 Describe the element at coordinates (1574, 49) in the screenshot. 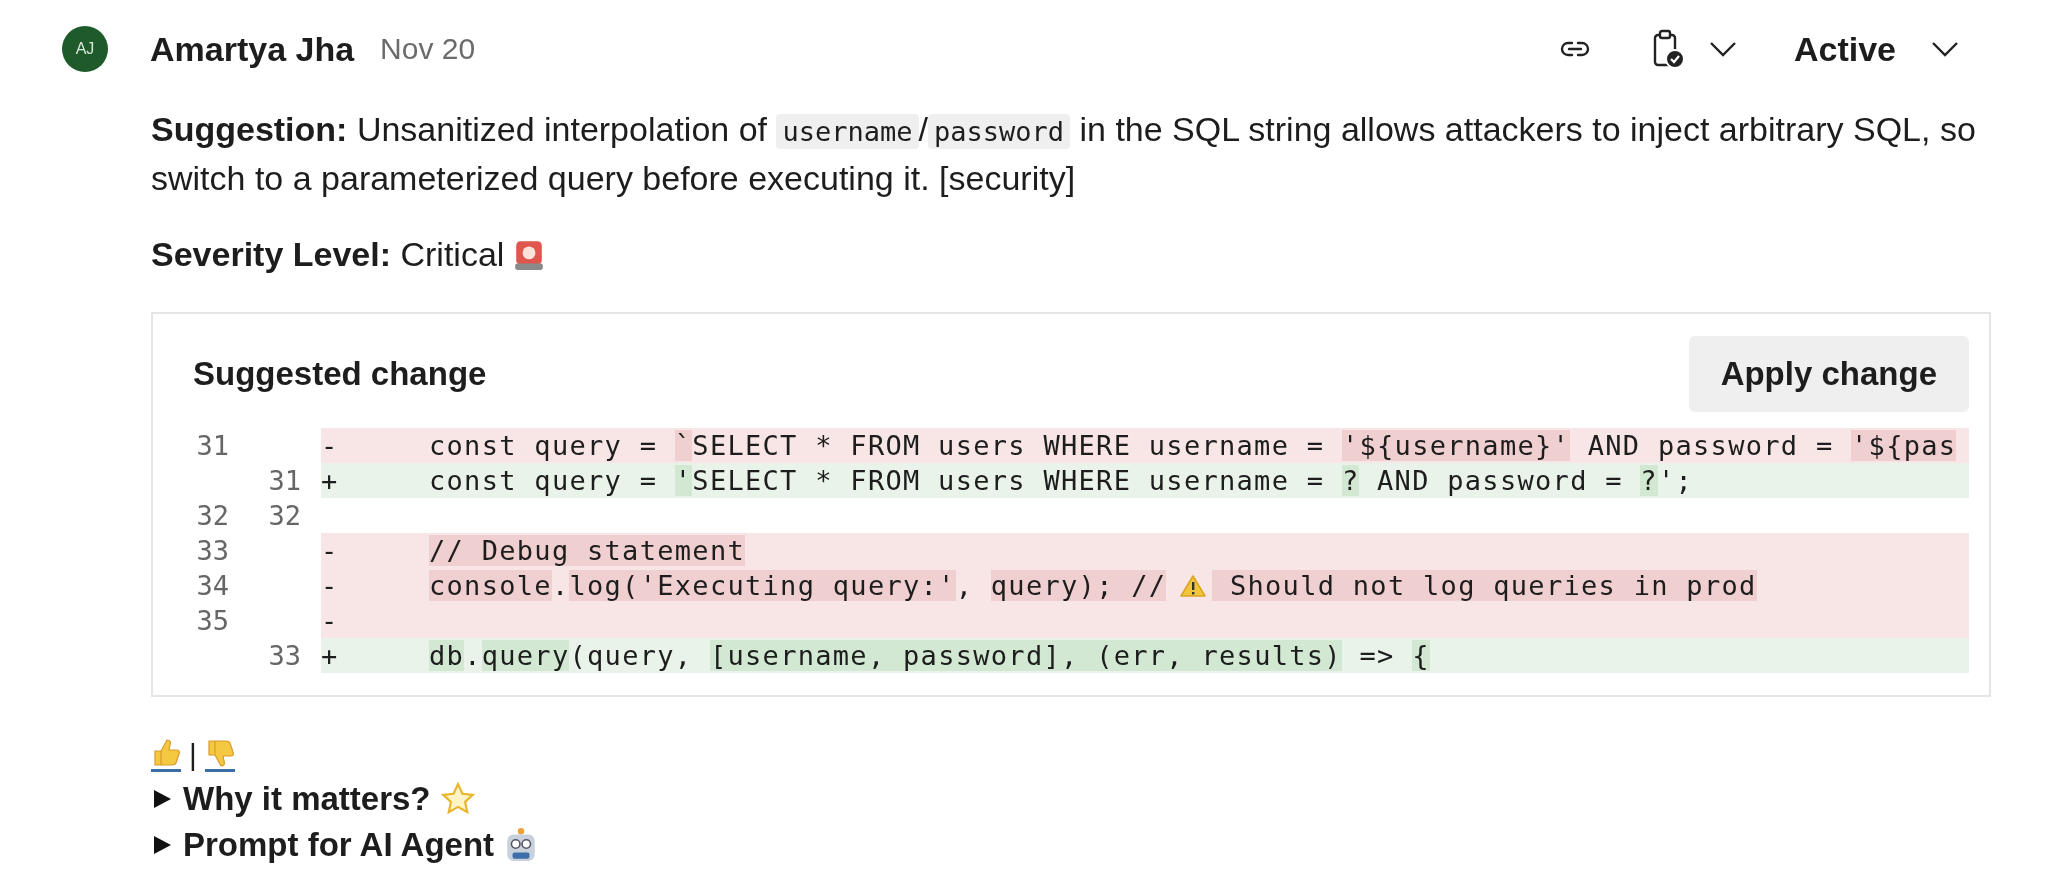

I see `link-icon` at that location.